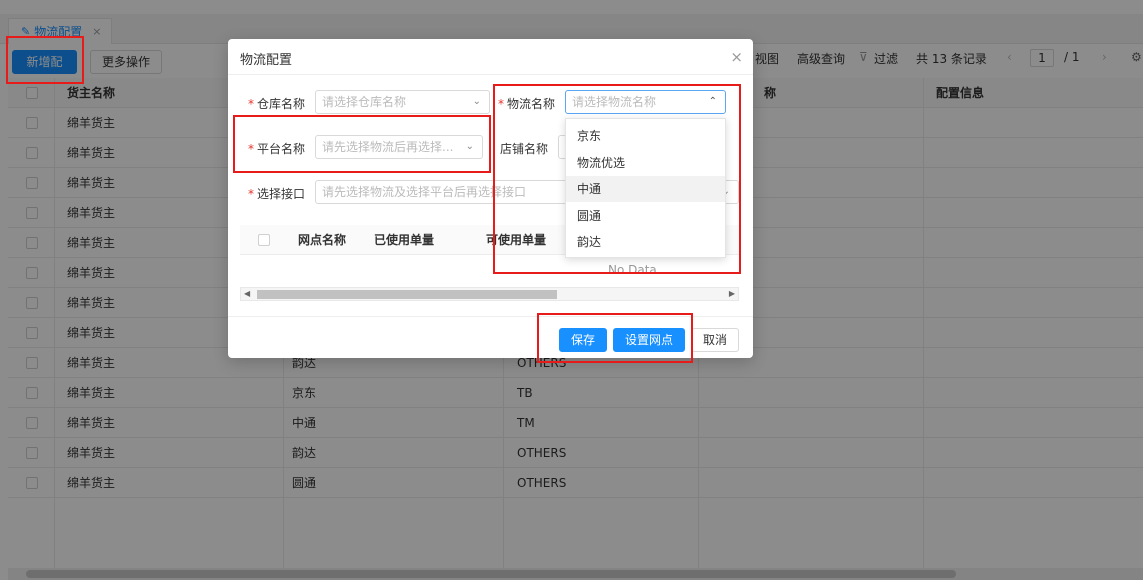 The width and height of the screenshot is (1143, 580). What do you see at coordinates (364, 102) in the screenshot?
I see `warehouse-placeholder: 请选择仓库名称` at bounding box center [364, 102].